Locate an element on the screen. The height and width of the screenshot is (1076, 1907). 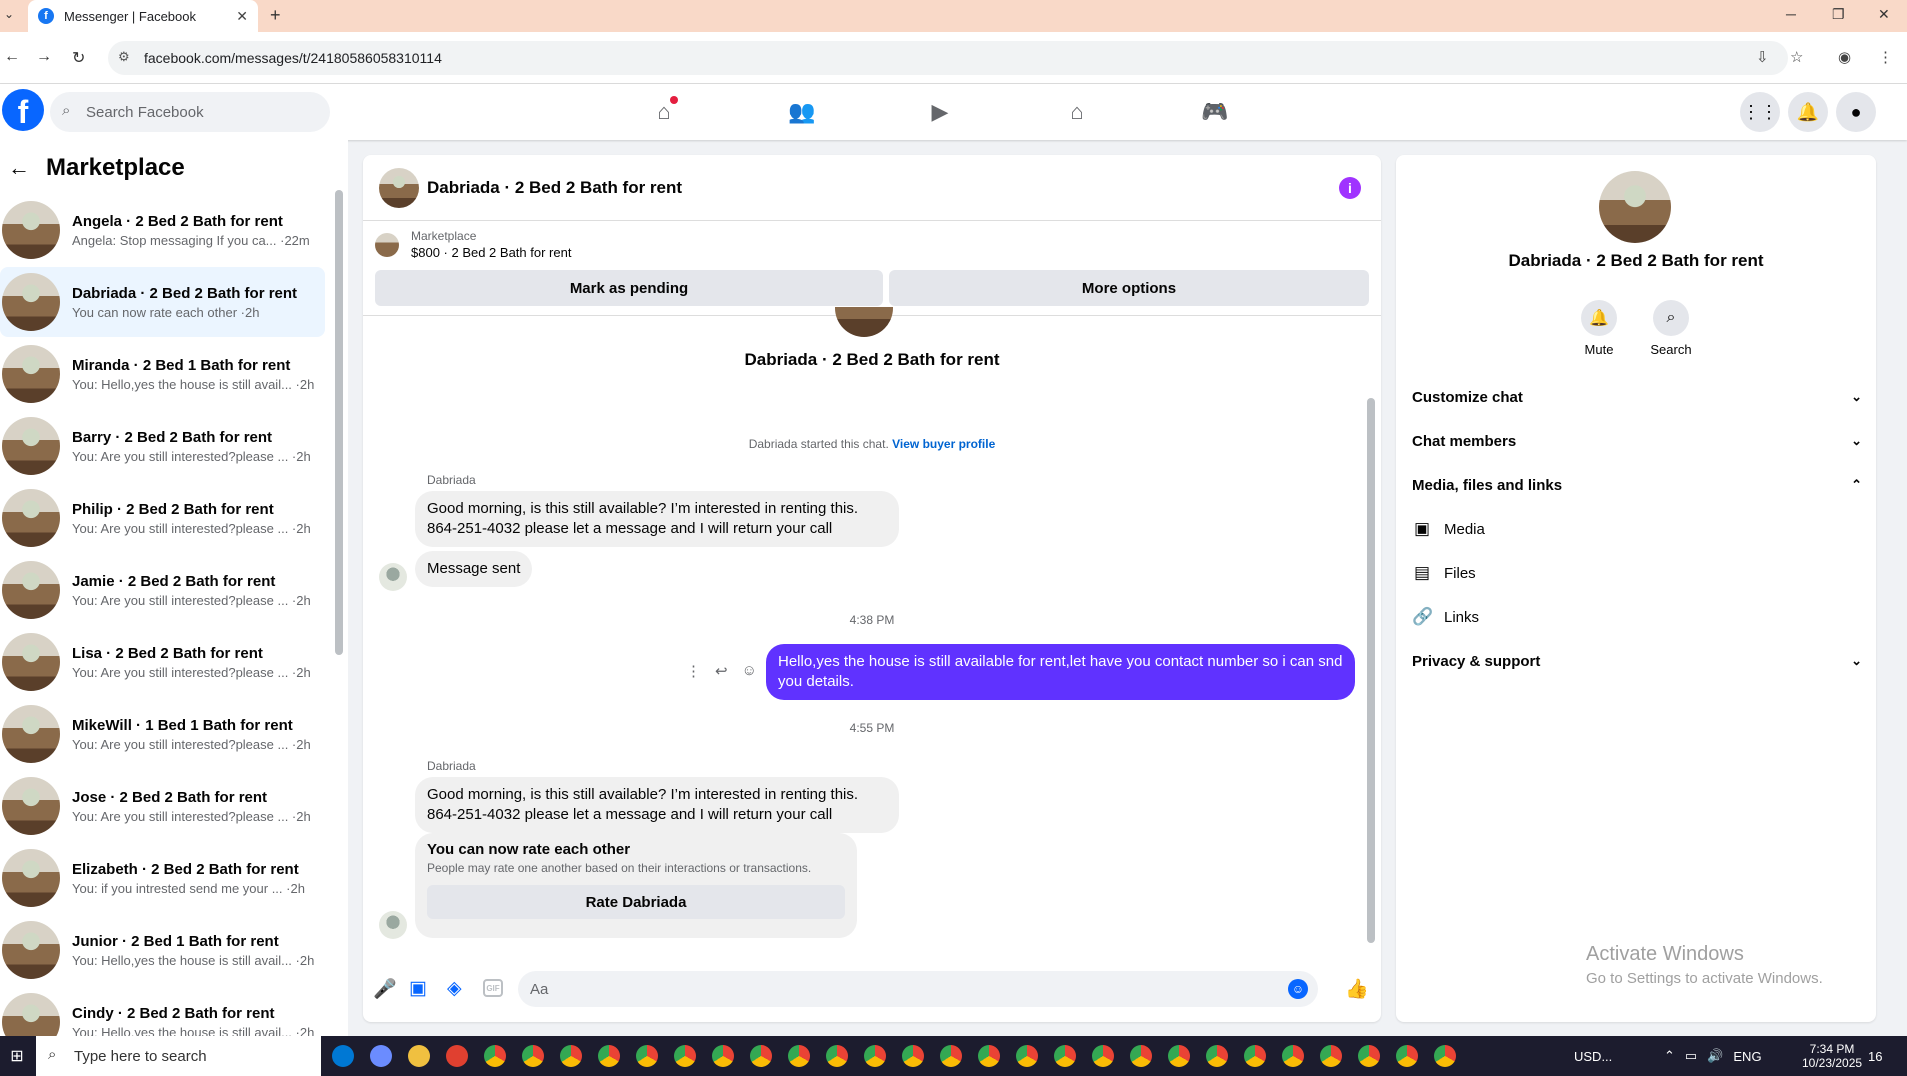
network-icon: ▭ is located at coordinates (1691, 1056).